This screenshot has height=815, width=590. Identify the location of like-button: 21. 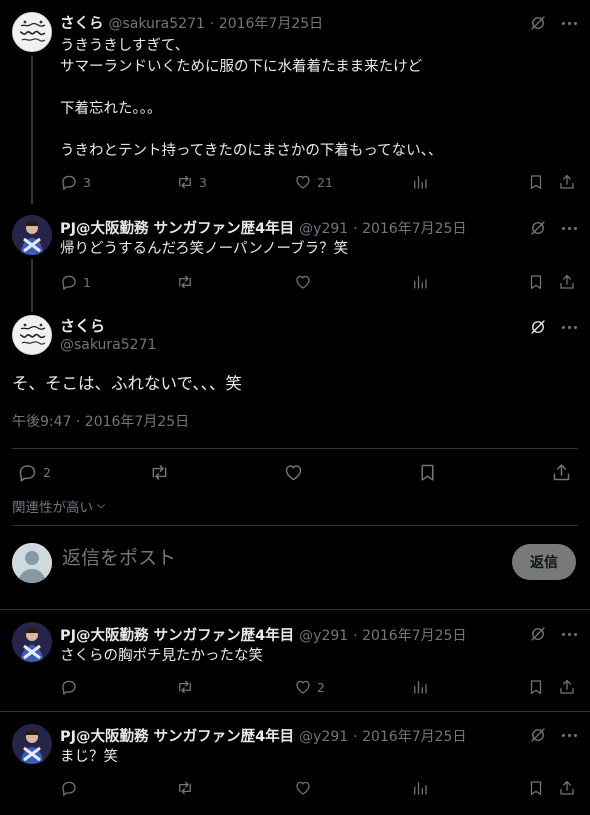
(313, 182).